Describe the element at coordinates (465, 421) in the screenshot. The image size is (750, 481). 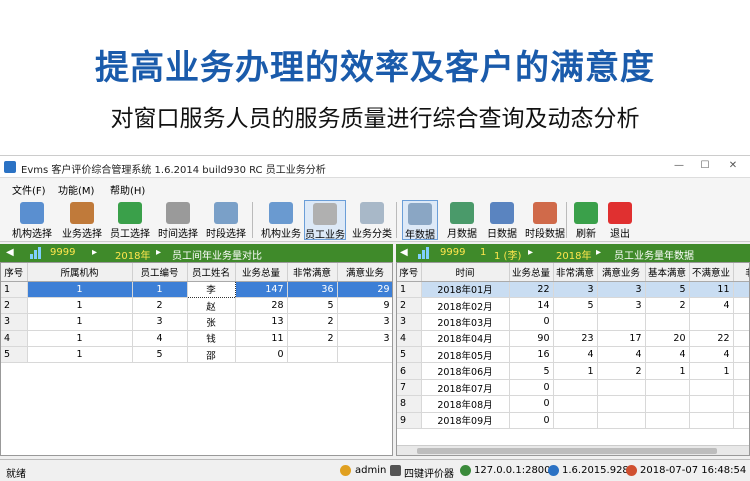
I see `table-cell: 2018年09月` at that location.